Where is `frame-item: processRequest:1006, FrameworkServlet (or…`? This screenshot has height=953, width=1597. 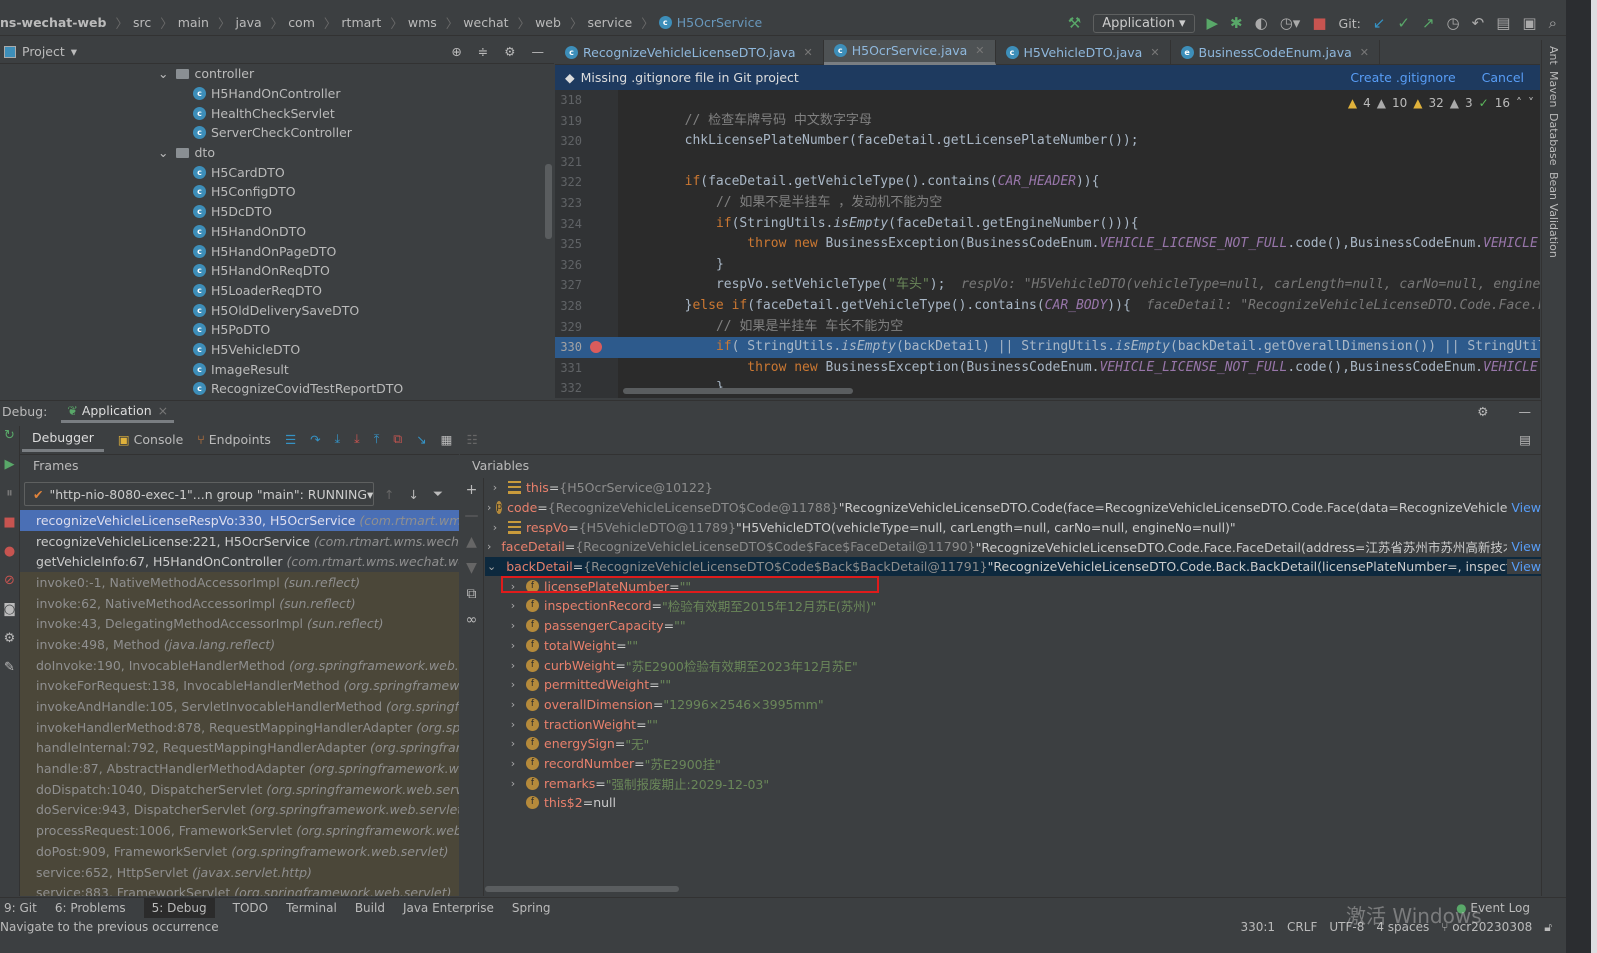
frame-item: processRequest:1006, FrameworkServlet (or… is located at coordinates (239, 830).